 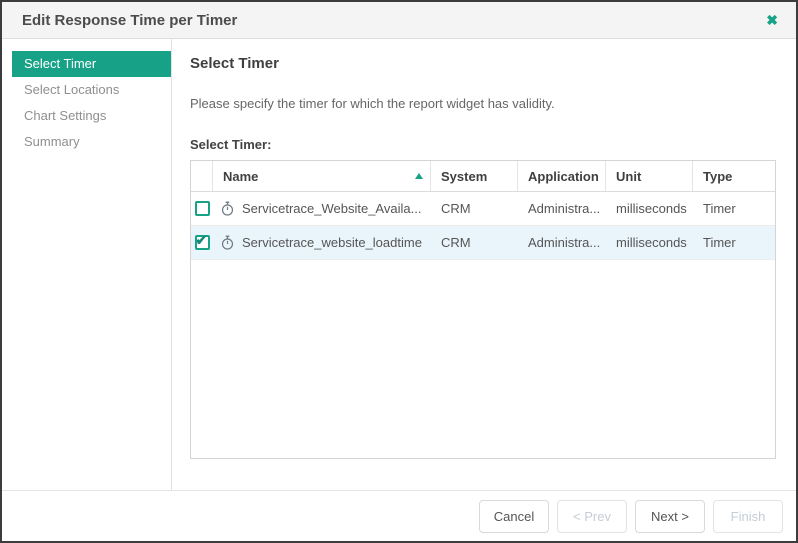 What do you see at coordinates (649, 176) in the screenshot?
I see `header-unit: Unit` at bounding box center [649, 176].